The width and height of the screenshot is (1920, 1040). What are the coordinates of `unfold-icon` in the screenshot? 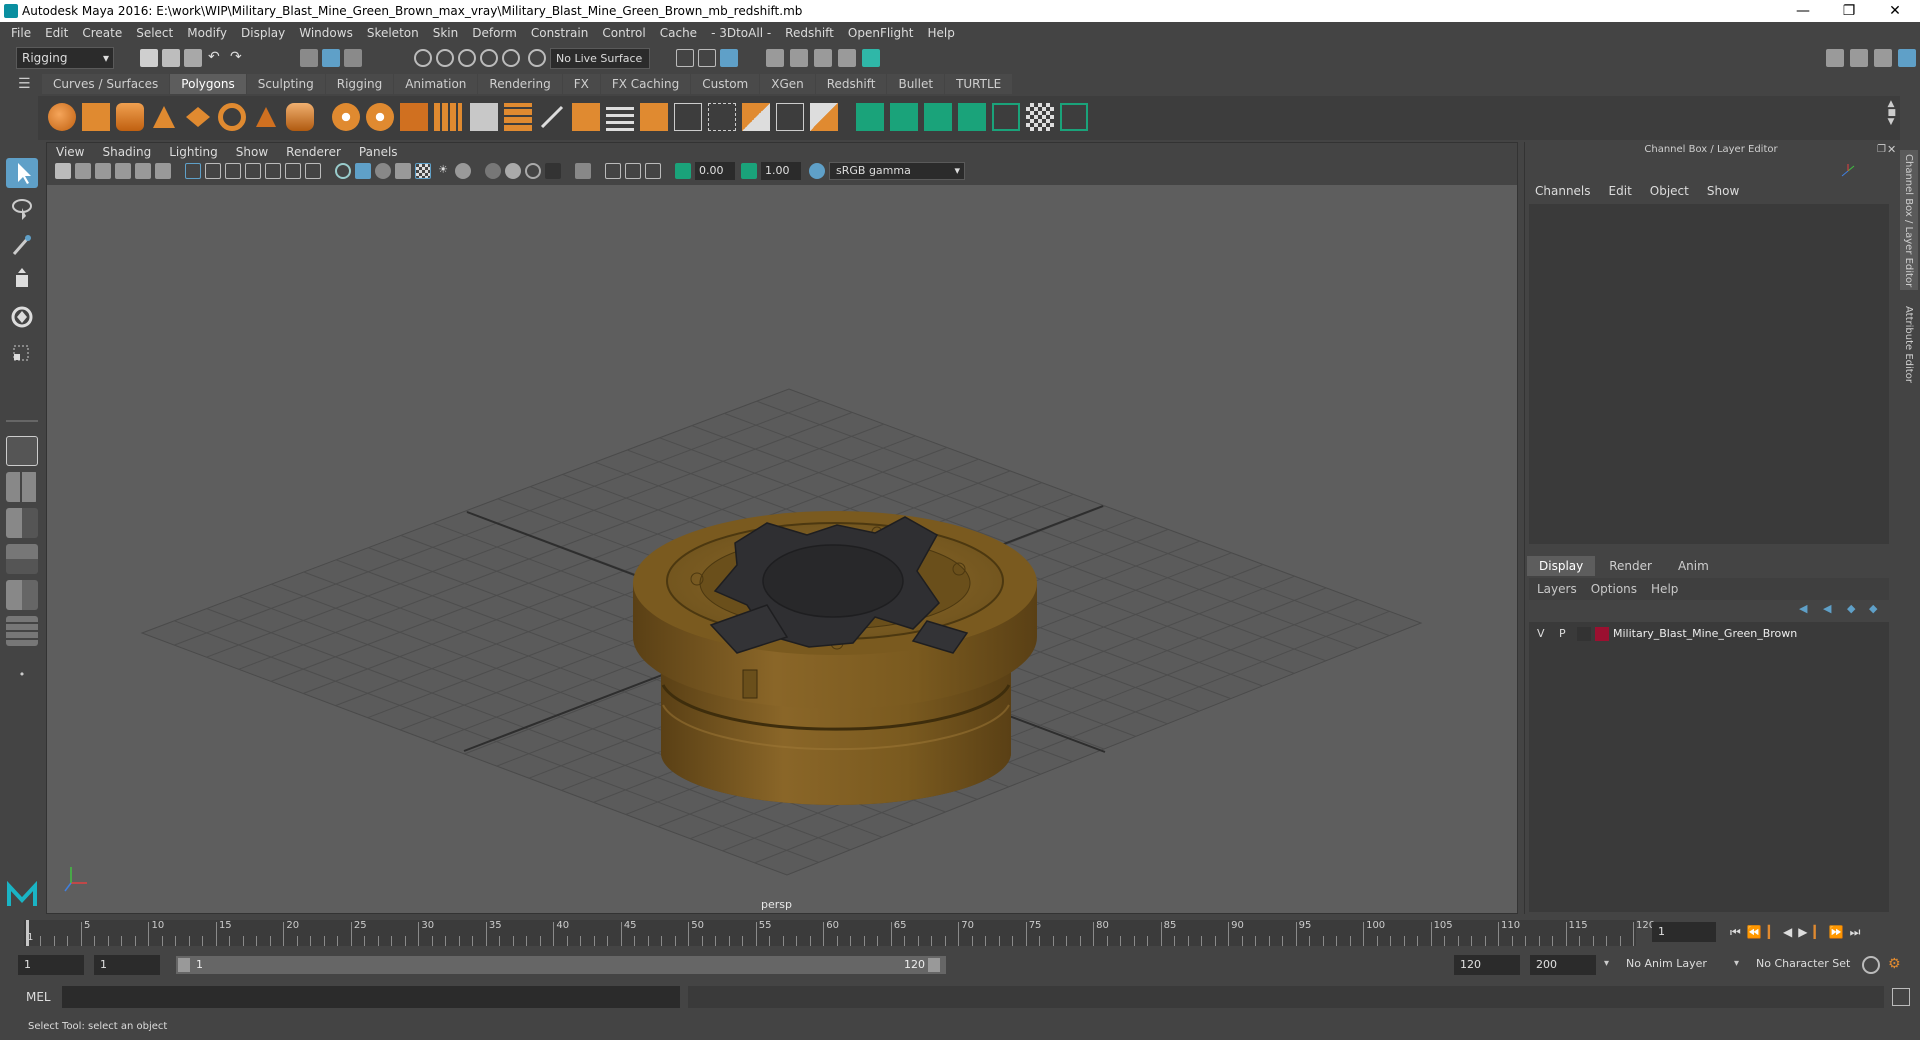 It's located at (1074, 117).